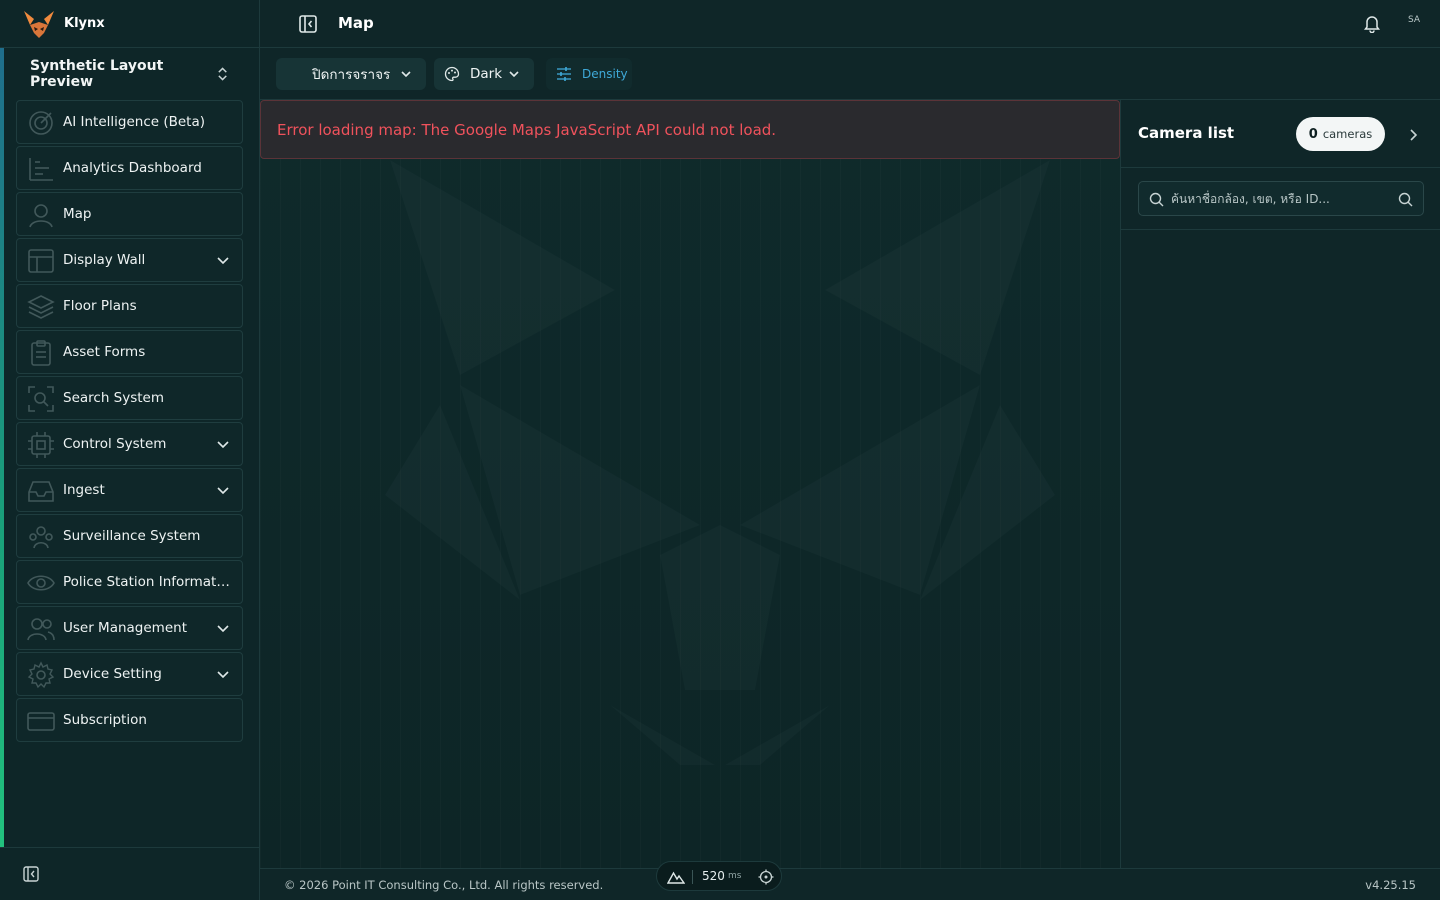  What do you see at coordinates (41, 307) in the screenshot?
I see `layers-icon` at bounding box center [41, 307].